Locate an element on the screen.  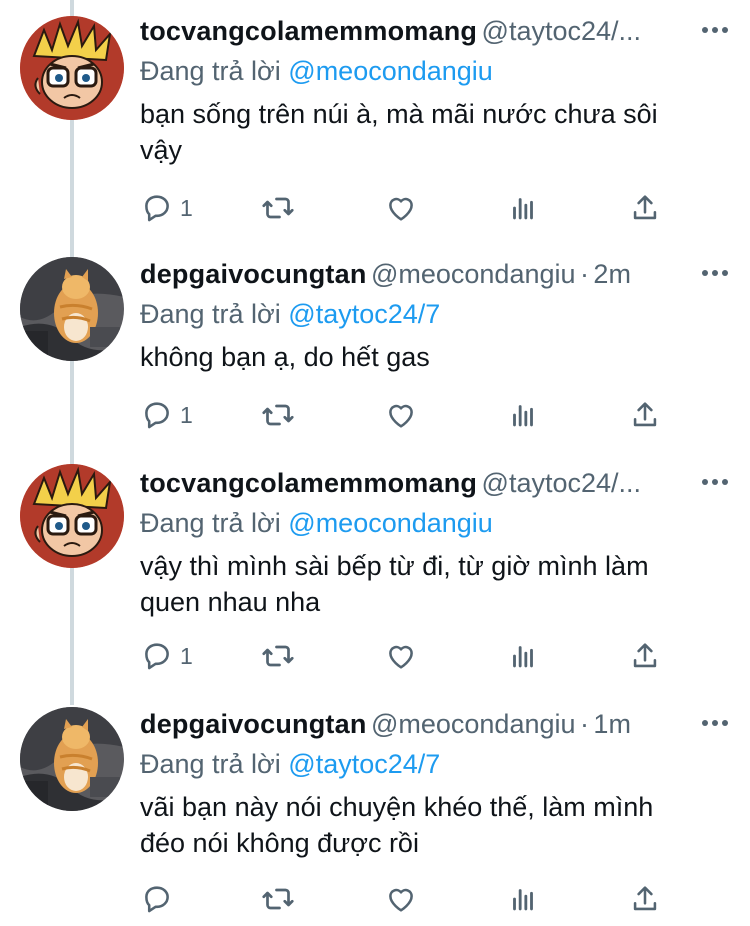
tweet-text-line: vậy is located at coordinates (161, 150).